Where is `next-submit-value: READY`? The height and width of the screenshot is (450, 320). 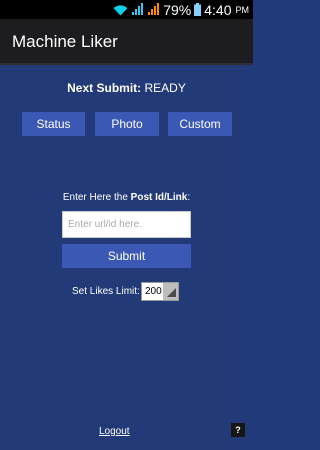 next-submit-value: READY is located at coordinates (165, 88).